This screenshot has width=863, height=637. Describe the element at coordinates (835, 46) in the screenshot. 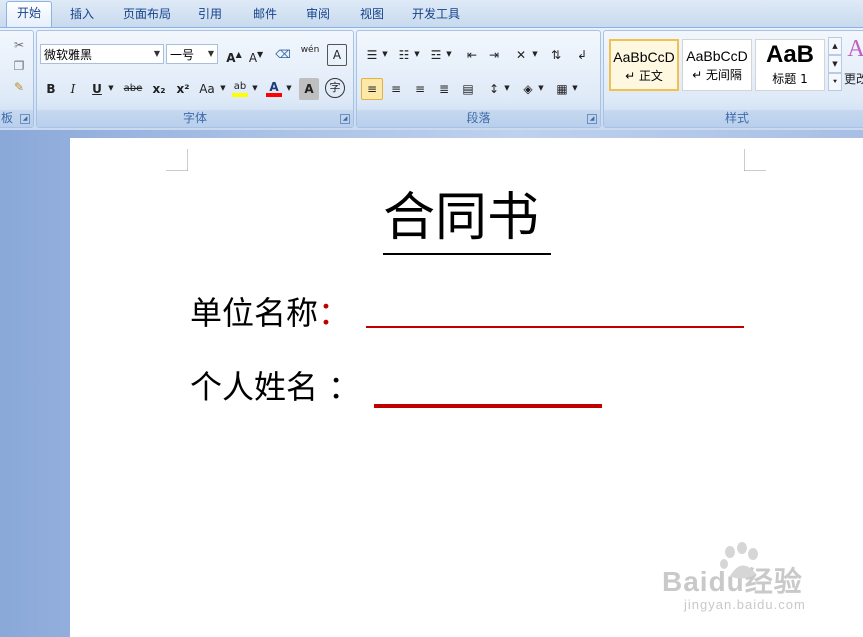

I see `styles-scroll-up-icon: ▲` at that location.